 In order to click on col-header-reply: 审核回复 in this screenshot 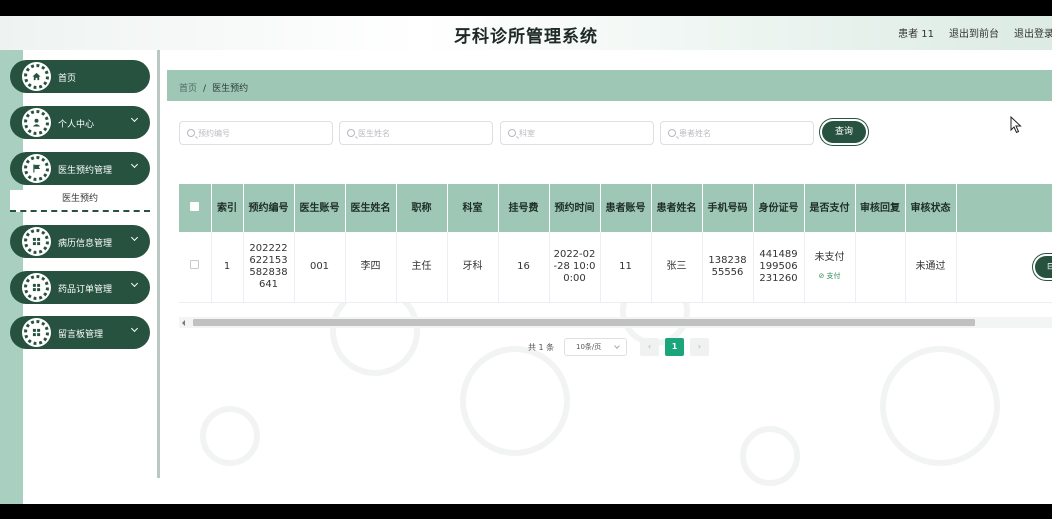, I will do `click(880, 208)`.